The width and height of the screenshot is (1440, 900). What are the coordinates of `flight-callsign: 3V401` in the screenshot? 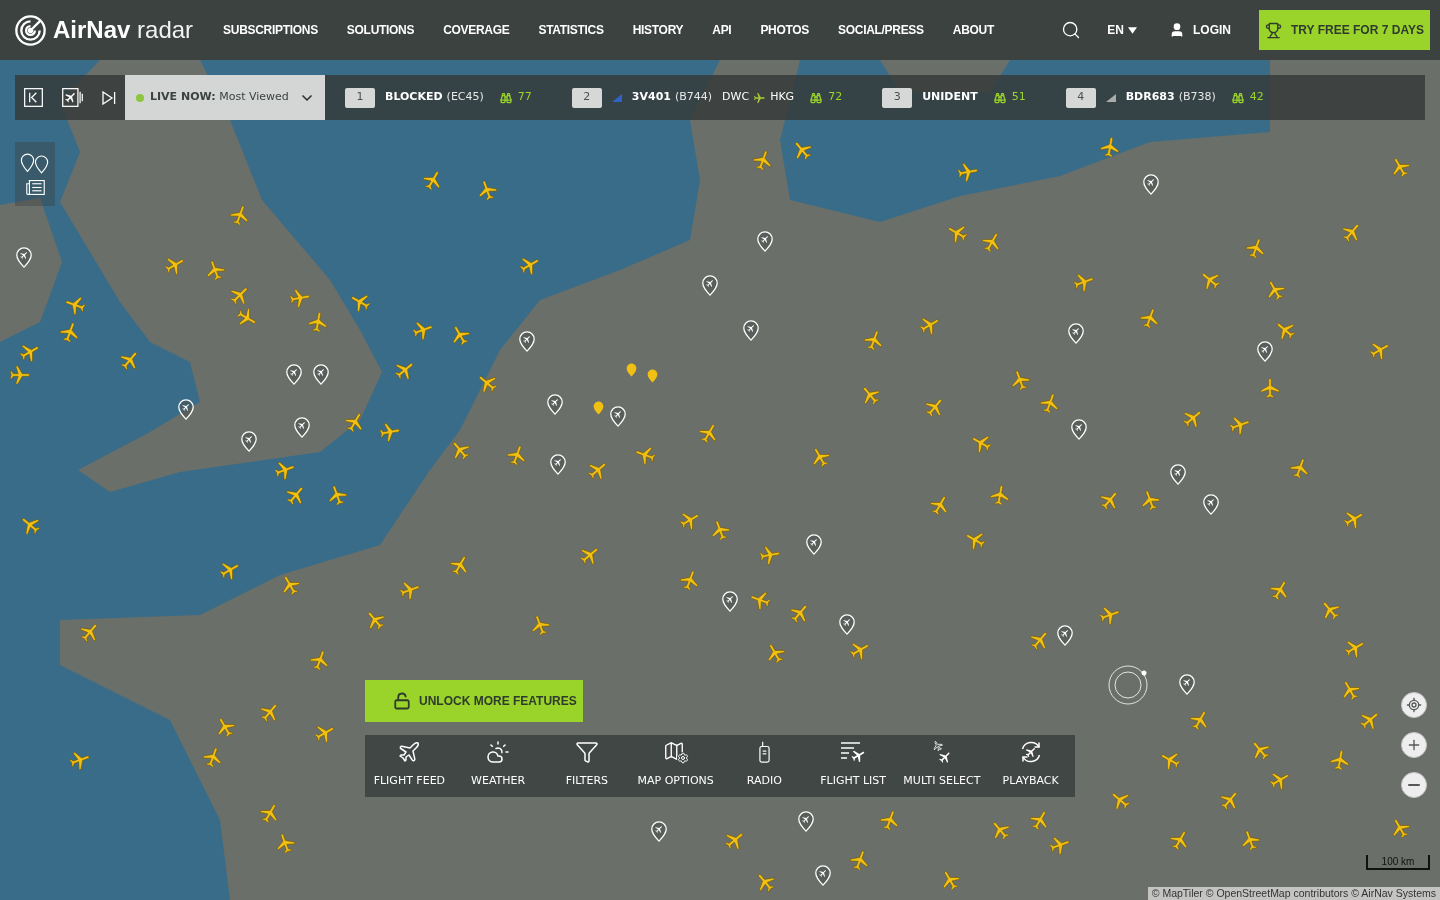 It's located at (651, 97).